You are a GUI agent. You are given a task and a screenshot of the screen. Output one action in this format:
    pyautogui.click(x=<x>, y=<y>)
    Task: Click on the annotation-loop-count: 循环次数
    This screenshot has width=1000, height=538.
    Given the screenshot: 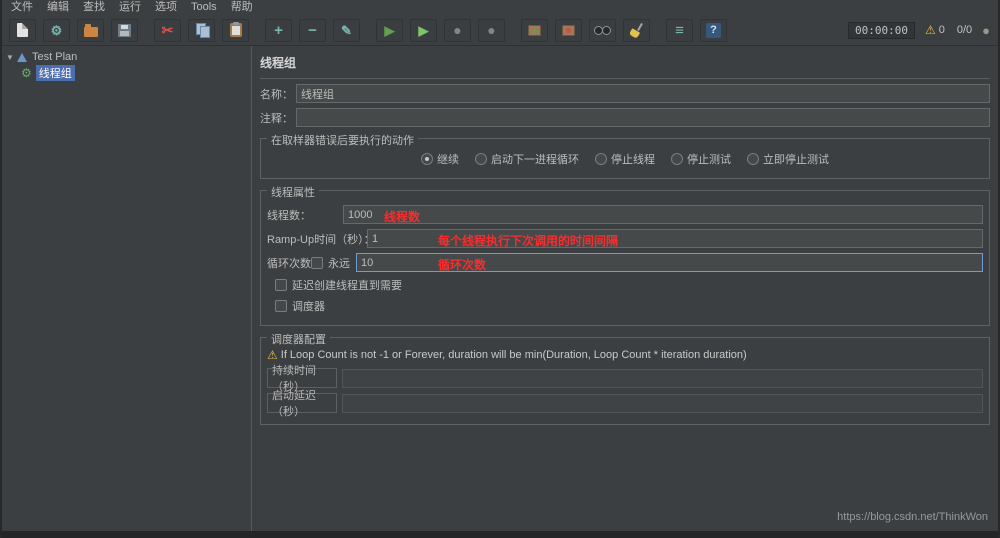 What is the action you would take?
    pyautogui.click(x=462, y=265)
    